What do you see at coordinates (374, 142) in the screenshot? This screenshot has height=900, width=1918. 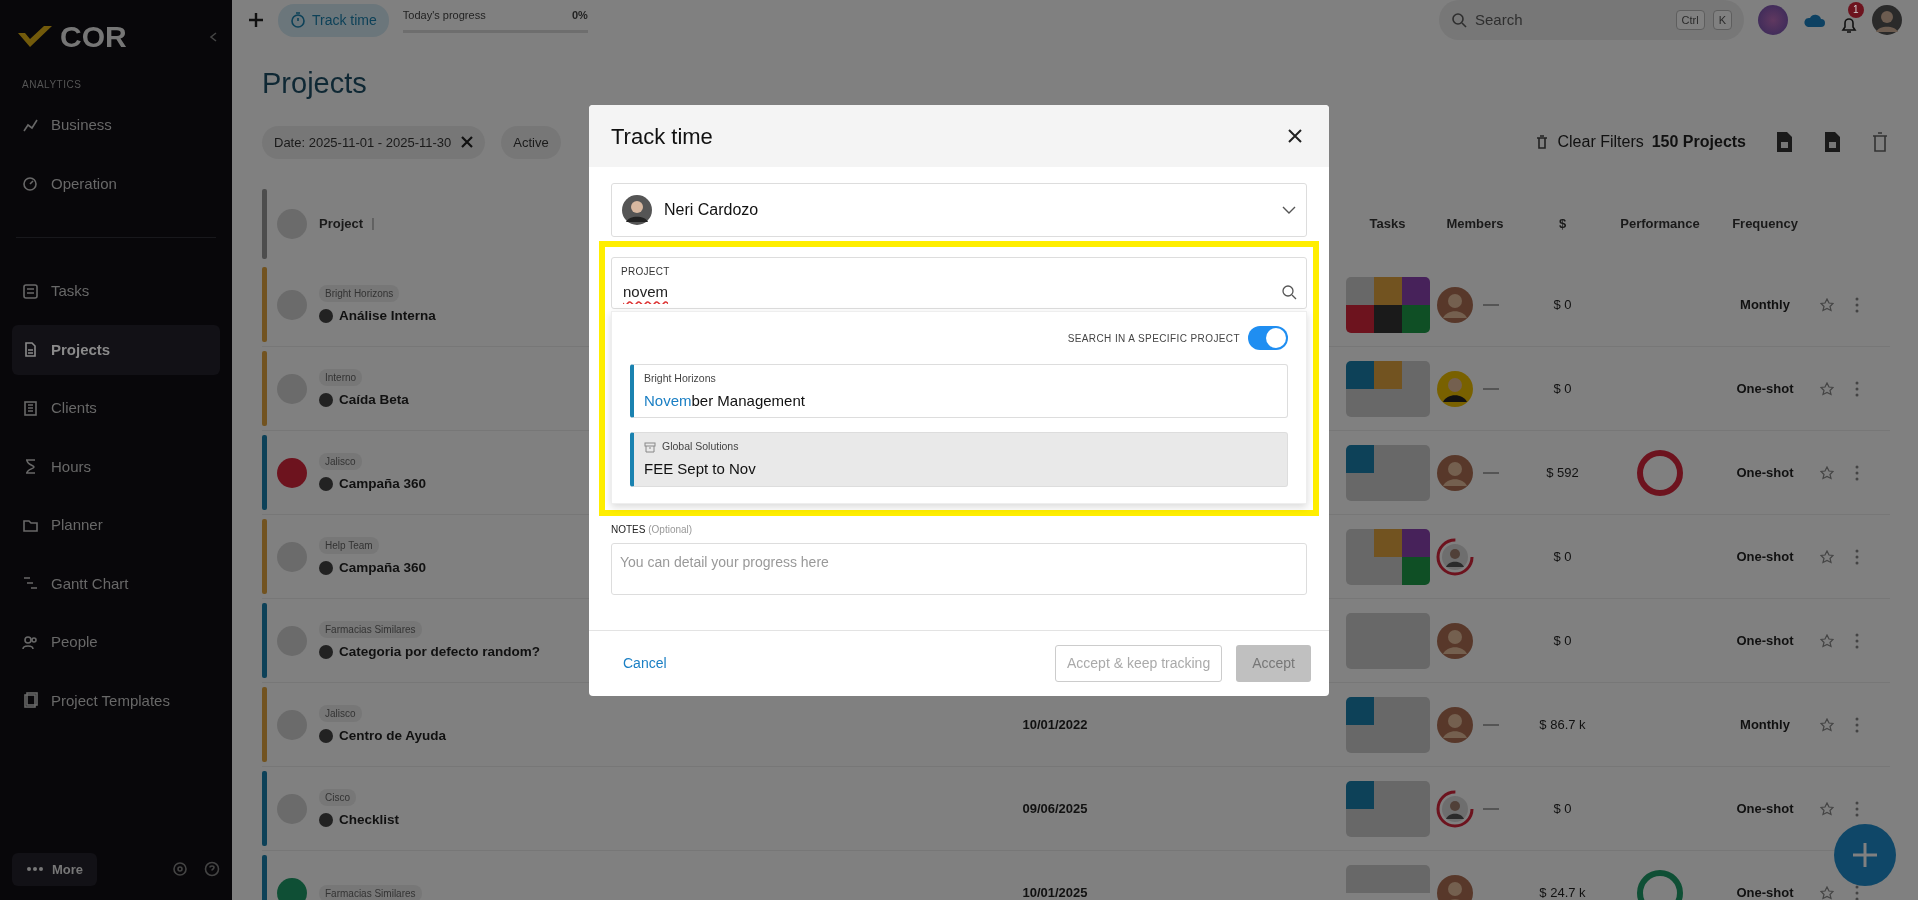 I see `filter-chip: Date: 2025-11-01 - 2025-11-30` at bounding box center [374, 142].